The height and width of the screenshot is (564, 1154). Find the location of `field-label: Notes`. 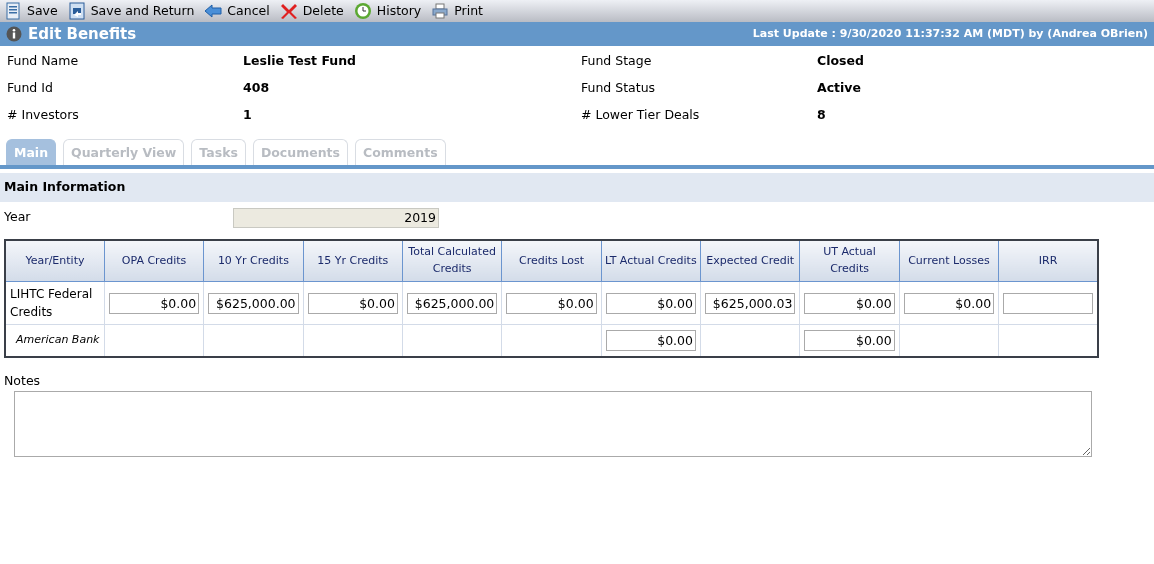

field-label: Notes is located at coordinates (23, 380).